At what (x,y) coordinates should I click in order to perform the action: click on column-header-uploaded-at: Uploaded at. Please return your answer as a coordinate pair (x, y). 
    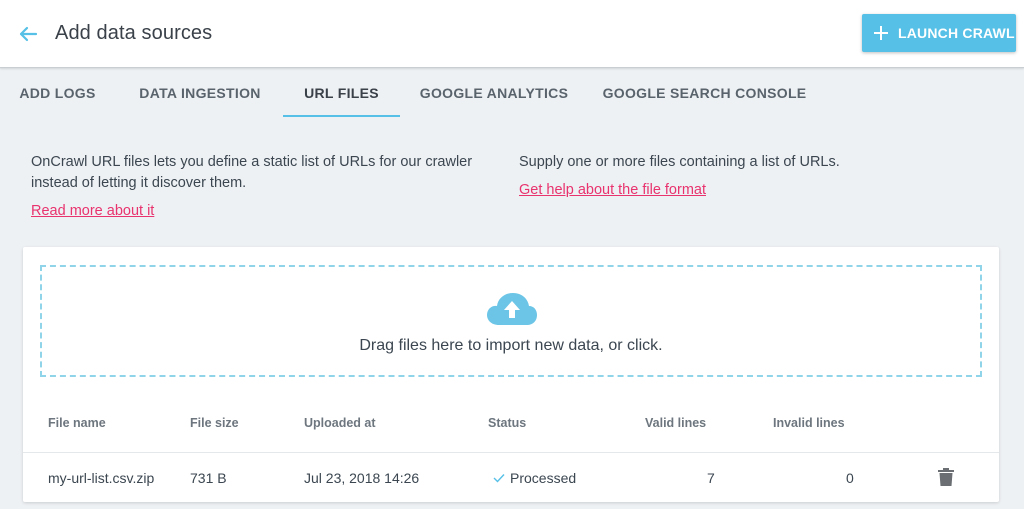
    Looking at the image, I should click on (340, 423).